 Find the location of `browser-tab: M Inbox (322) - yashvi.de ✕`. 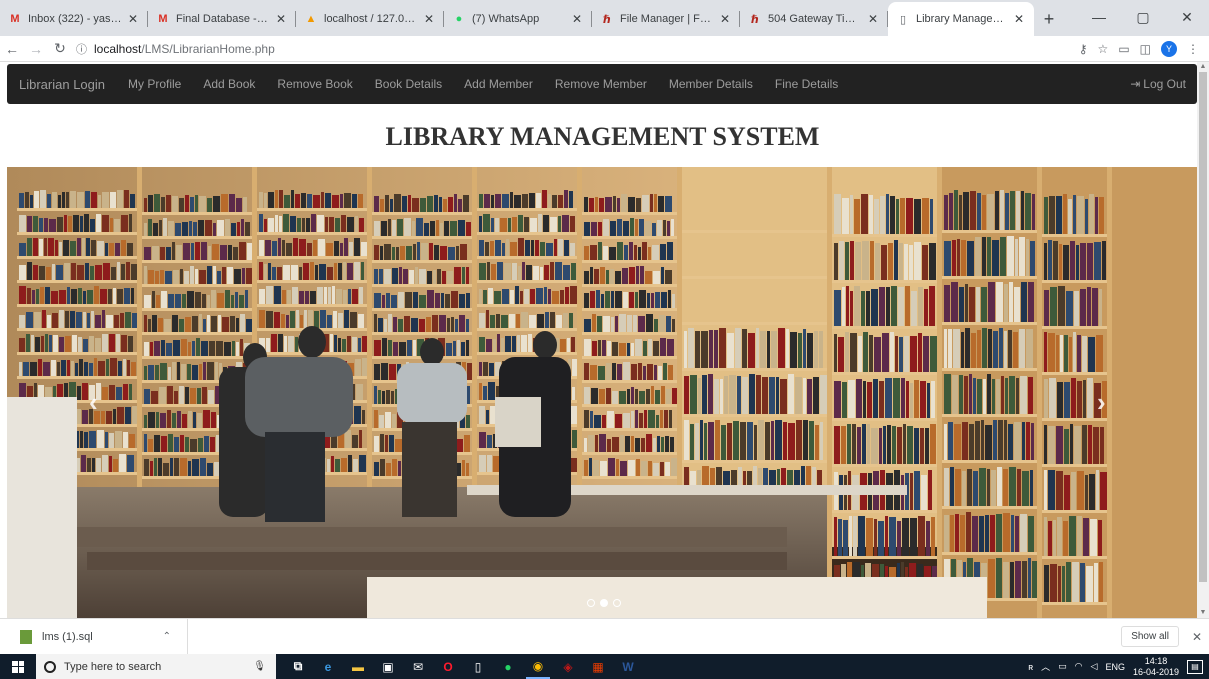

browser-tab: M Inbox (322) - yashvi.de ✕ is located at coordinates (74, 19).